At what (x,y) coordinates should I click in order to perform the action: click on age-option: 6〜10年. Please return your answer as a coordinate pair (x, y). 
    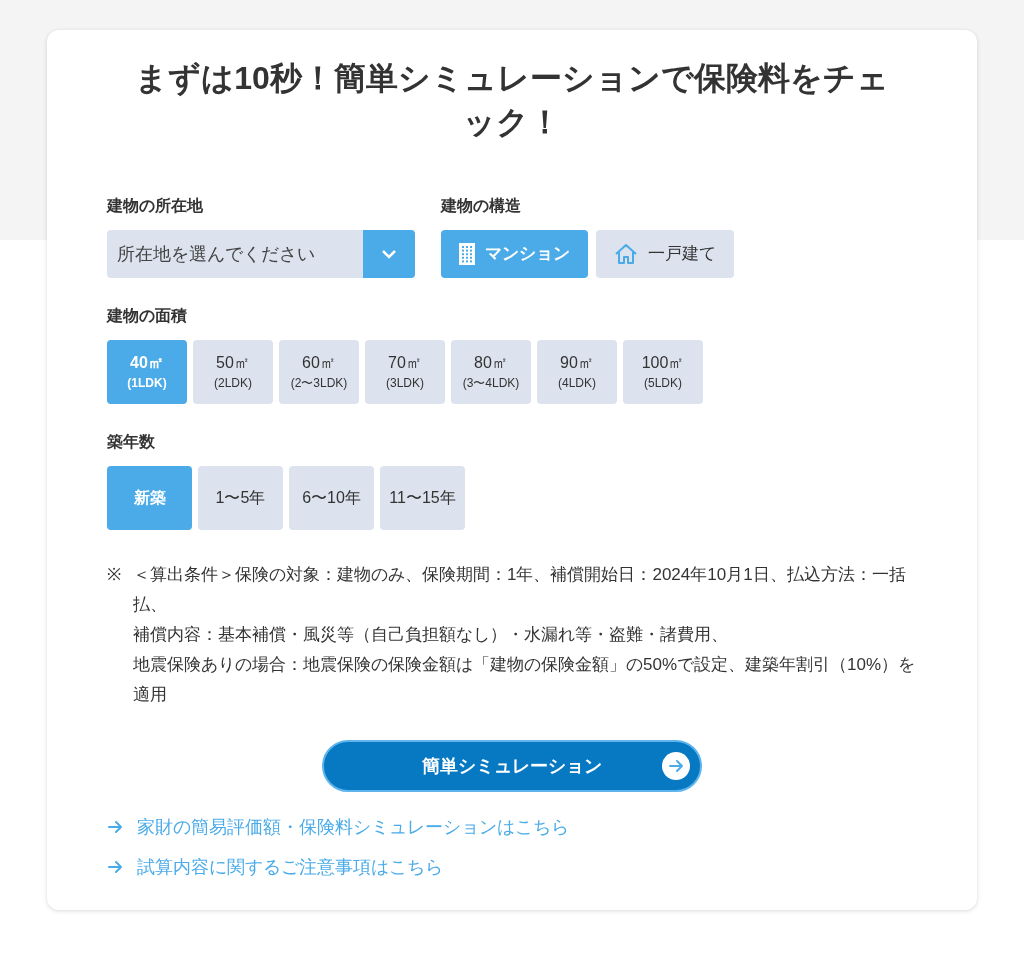
    Looking at the image, I should click on (331, 498).